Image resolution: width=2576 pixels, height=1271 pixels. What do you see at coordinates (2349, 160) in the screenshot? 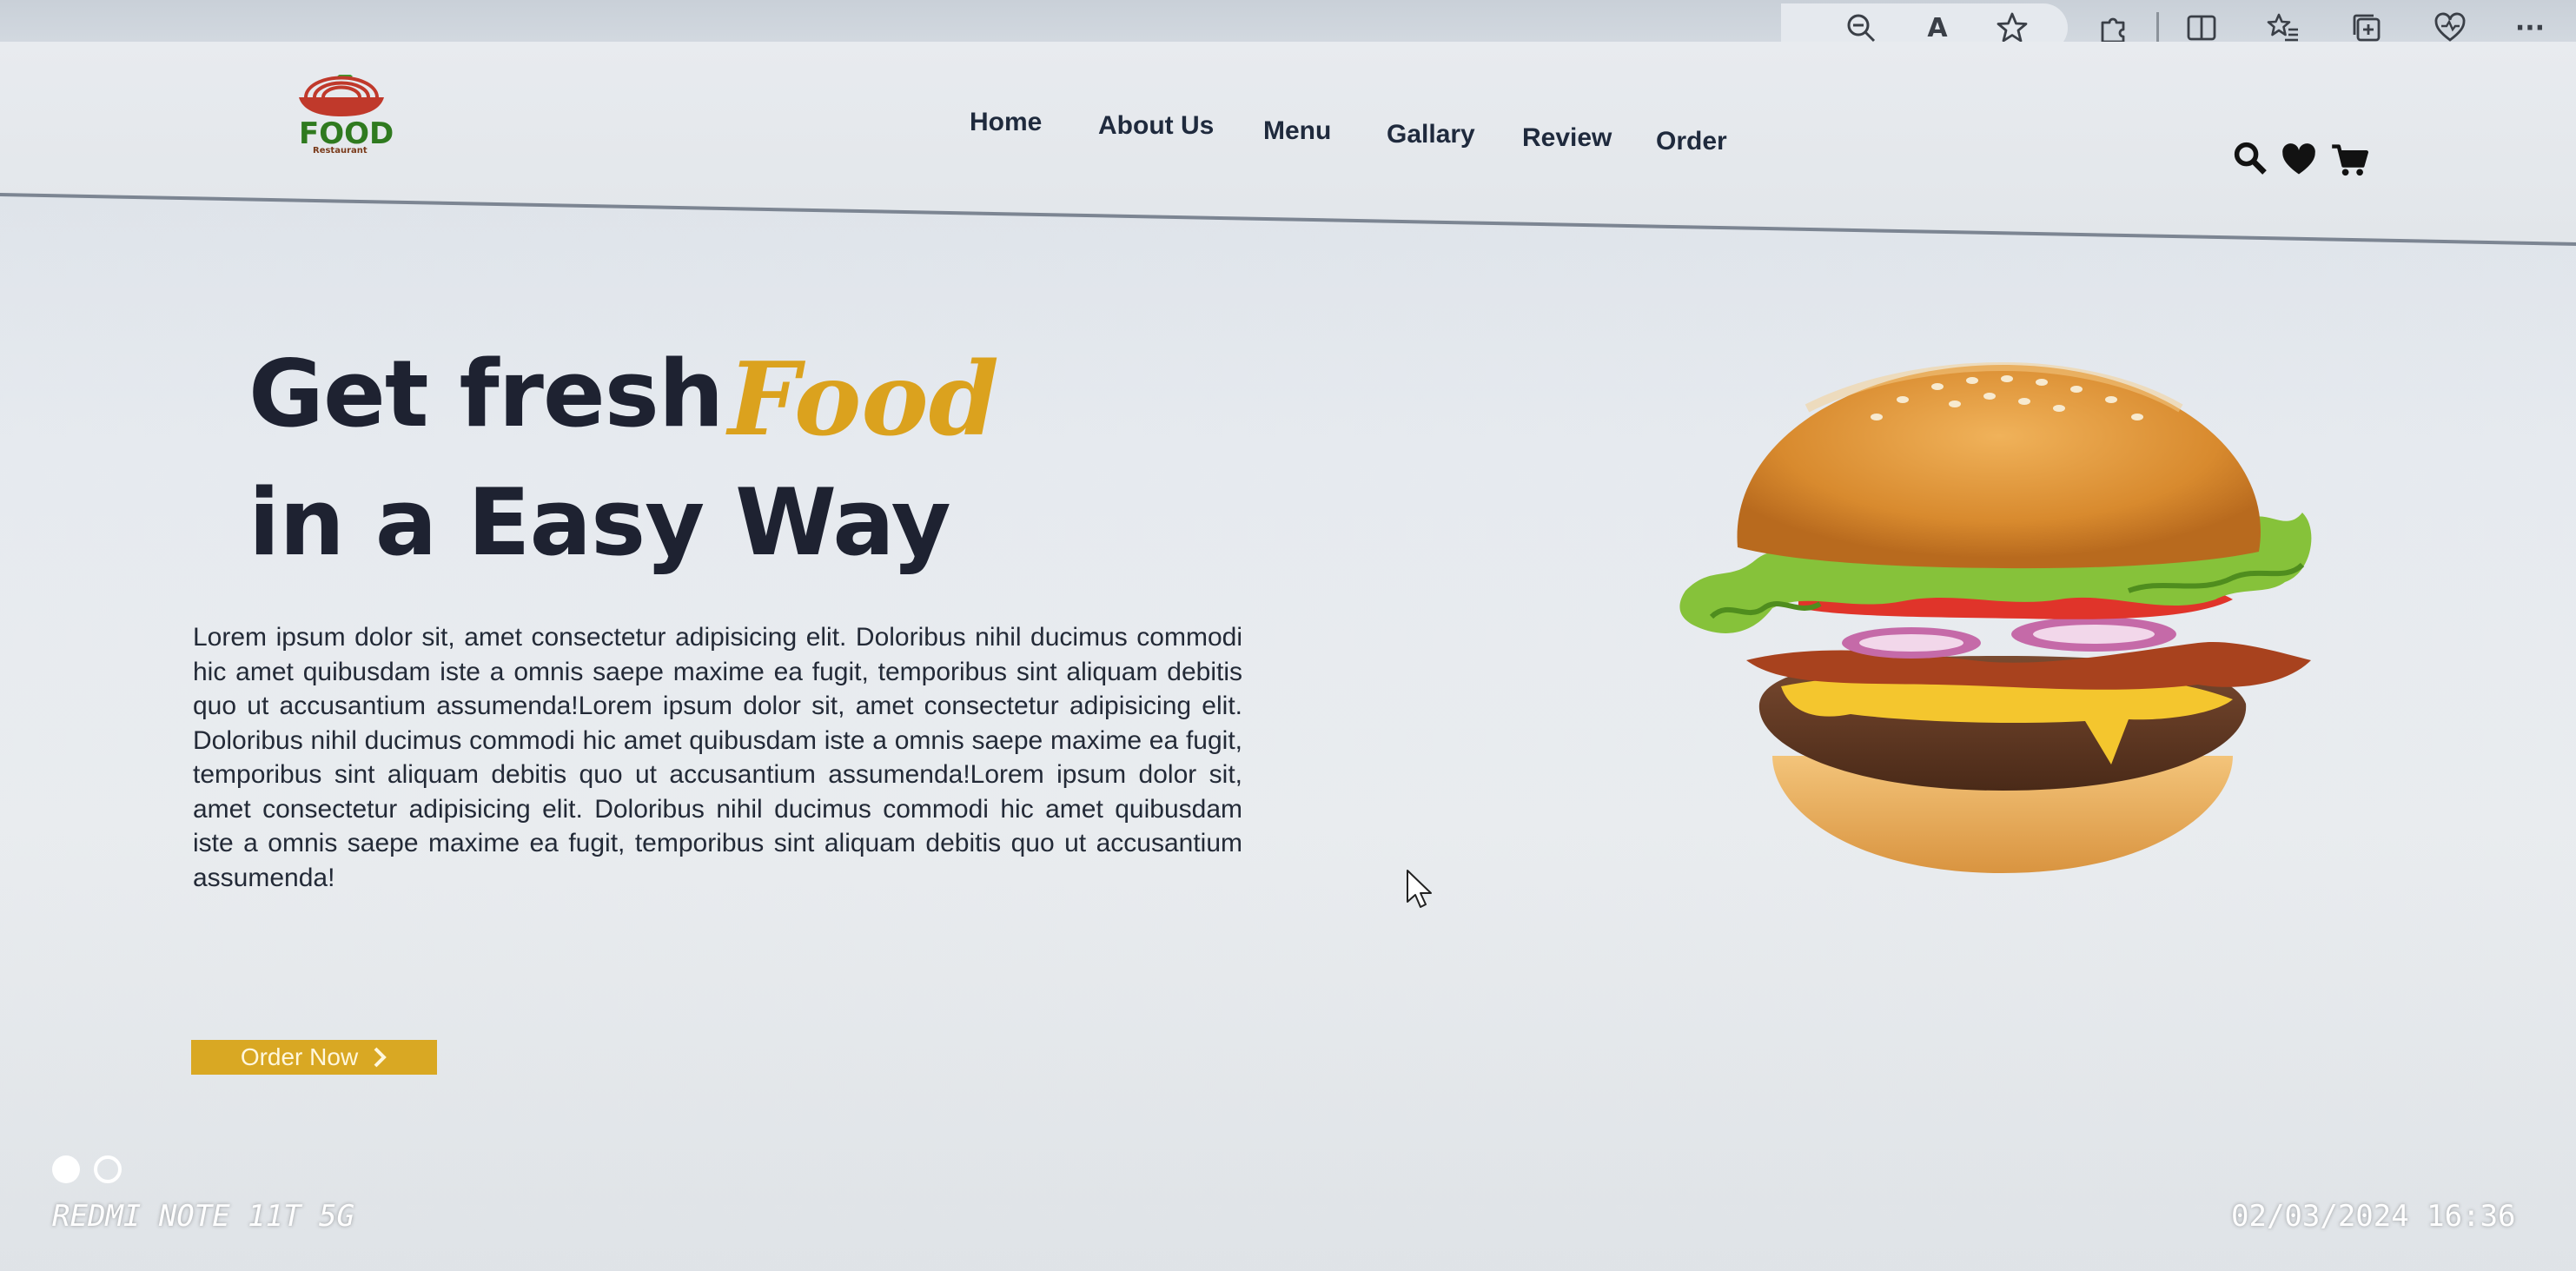
I see `cart-icon` at bounding box center [2349, 160].